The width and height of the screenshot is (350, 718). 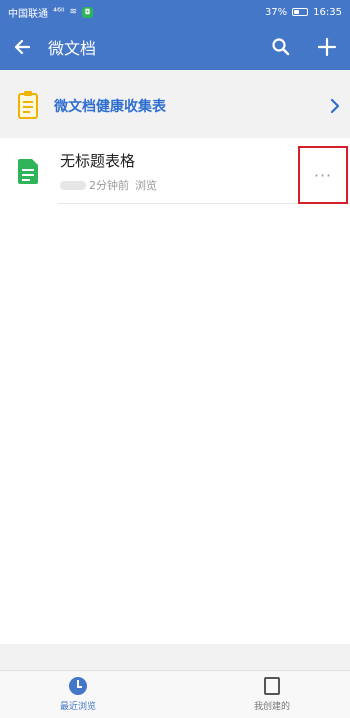 What do you see at coordinates (78, 697) in the screenshot?
I see `tab-recent: 最近浏览` at bounding box center [78, 697].